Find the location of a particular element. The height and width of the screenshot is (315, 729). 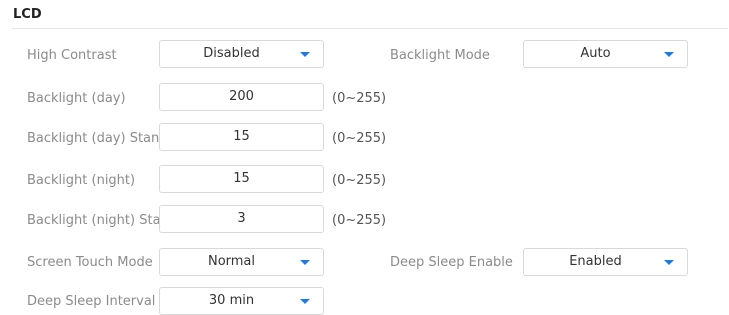

screen-touch-mode-value: Normal is located at coordinates (231, 261).